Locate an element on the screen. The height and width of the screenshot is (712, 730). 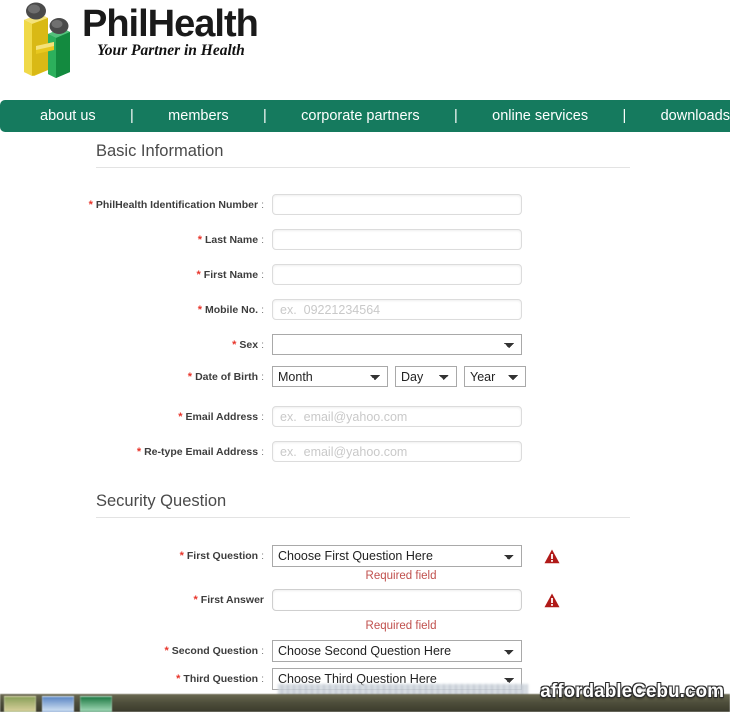
first-answer-error-message: Required field is located at coordinates (401, 626).